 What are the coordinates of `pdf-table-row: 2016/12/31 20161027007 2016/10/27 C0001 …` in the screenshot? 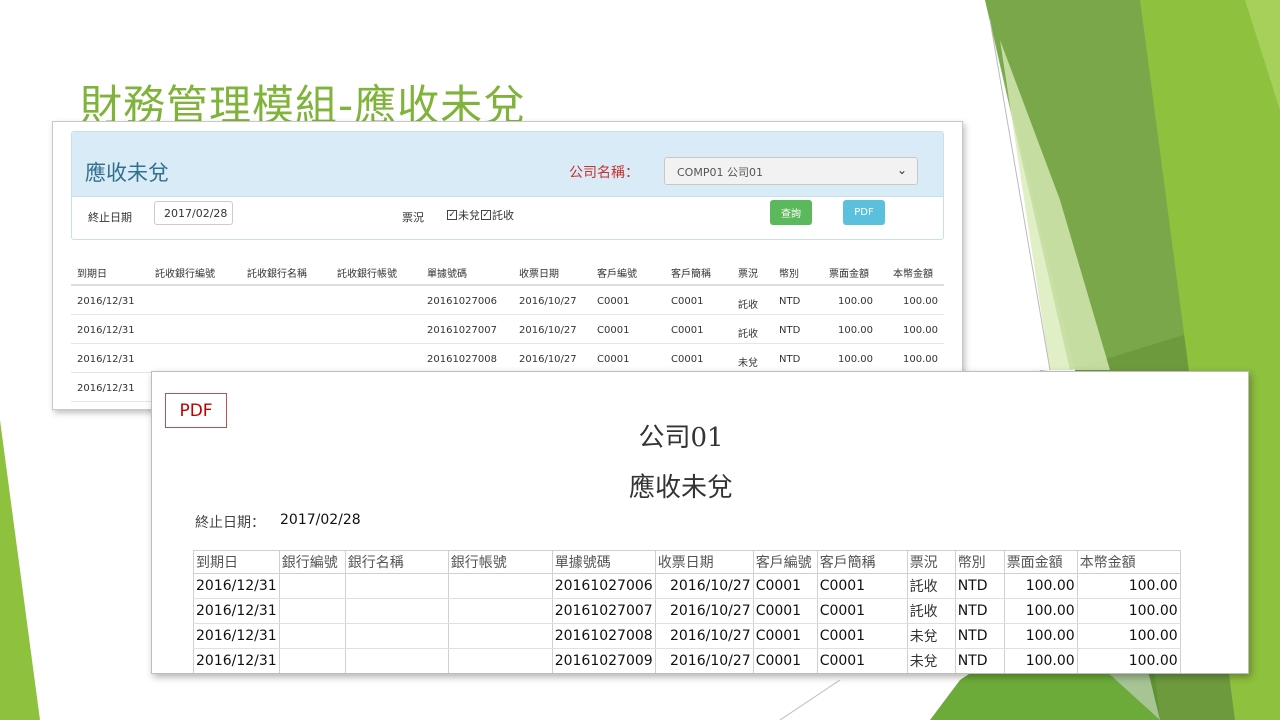 It's located at (687, 611).